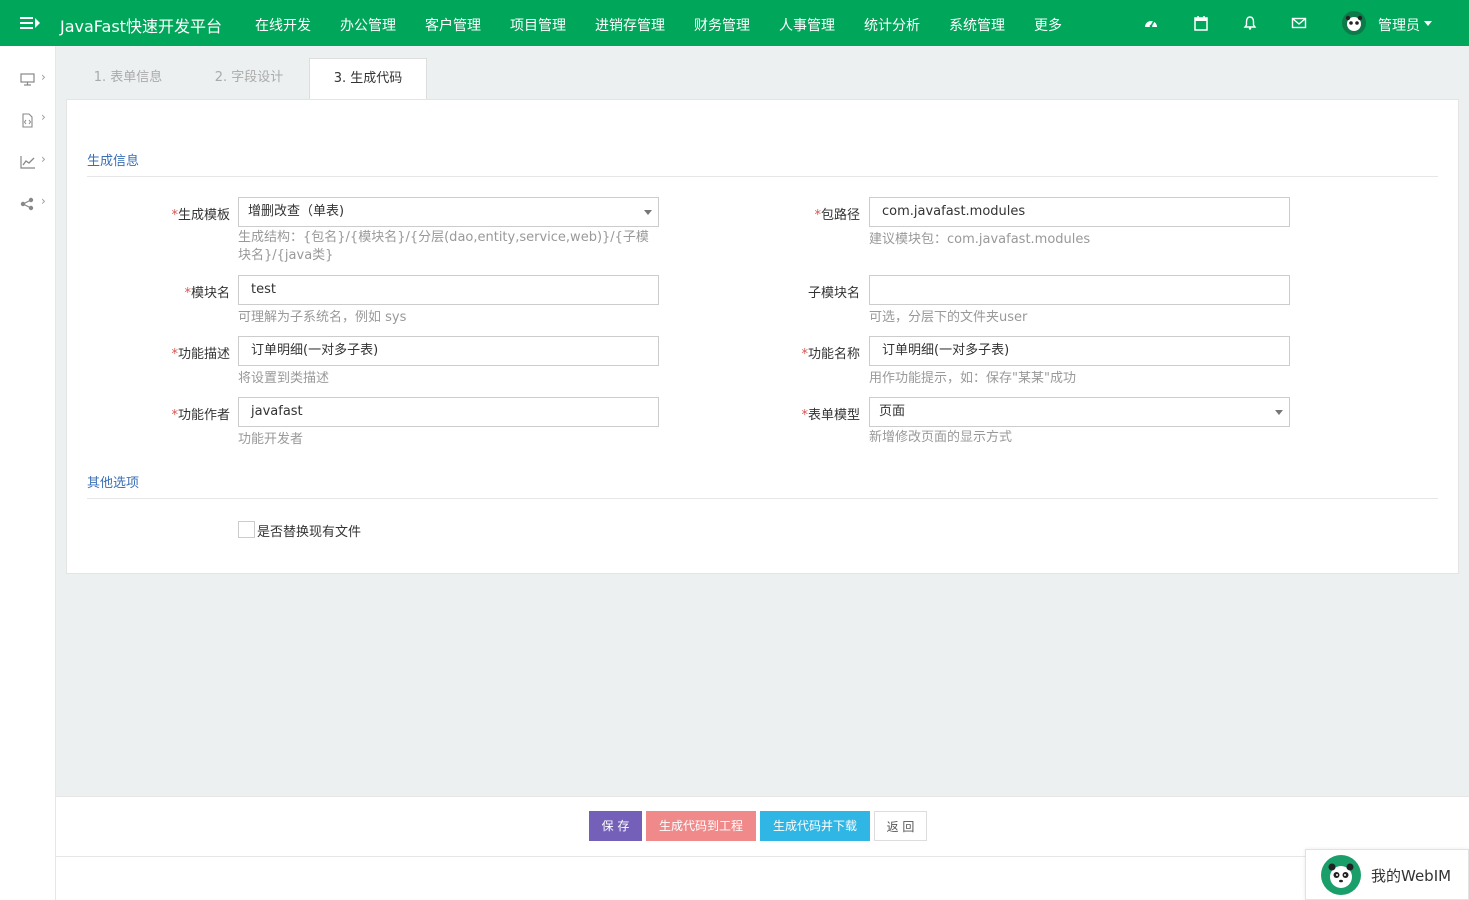  Describe the element at coordinates (35, 202) in the screenshot. I see `sidebar-item-share: ›` at that location.